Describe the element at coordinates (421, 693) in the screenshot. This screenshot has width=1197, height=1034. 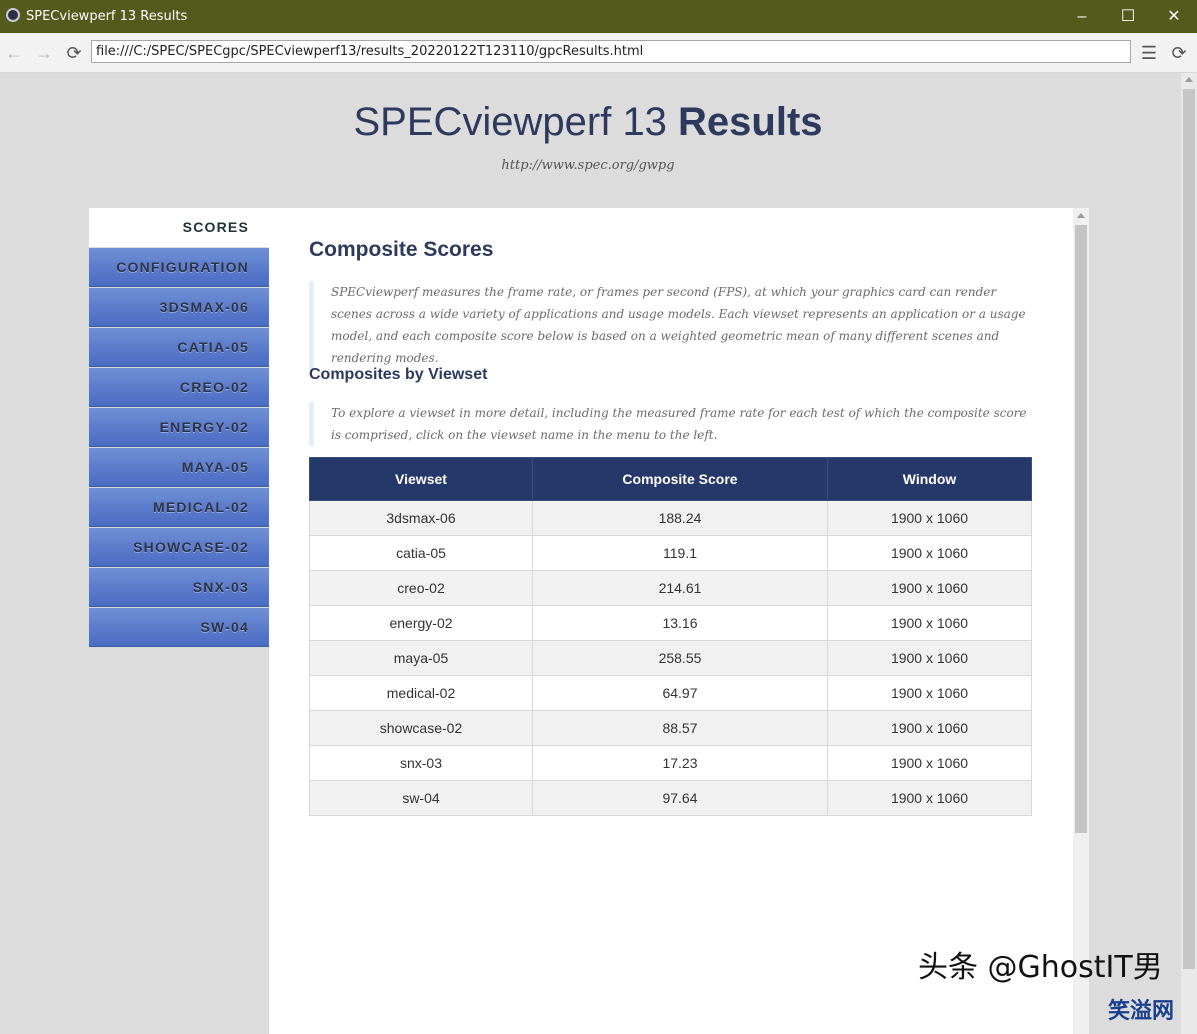
I see `viewset-cell: medical-02` at that location.